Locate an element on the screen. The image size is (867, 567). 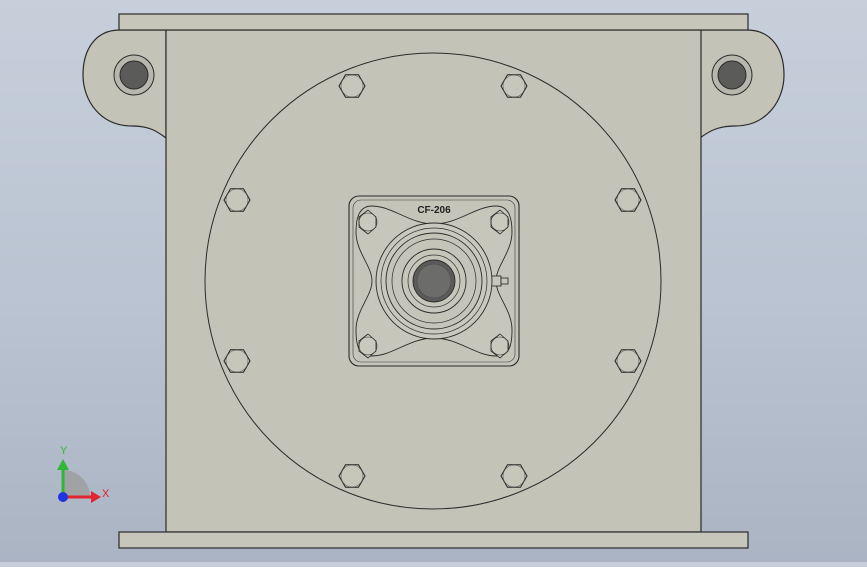
triad-plane is located at coordinates (76, 483).